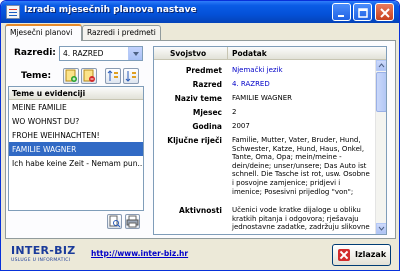 This screenshot has width=400, height=271. I want to click on razredi-select: 4. RAZRED, so click(101, 53).